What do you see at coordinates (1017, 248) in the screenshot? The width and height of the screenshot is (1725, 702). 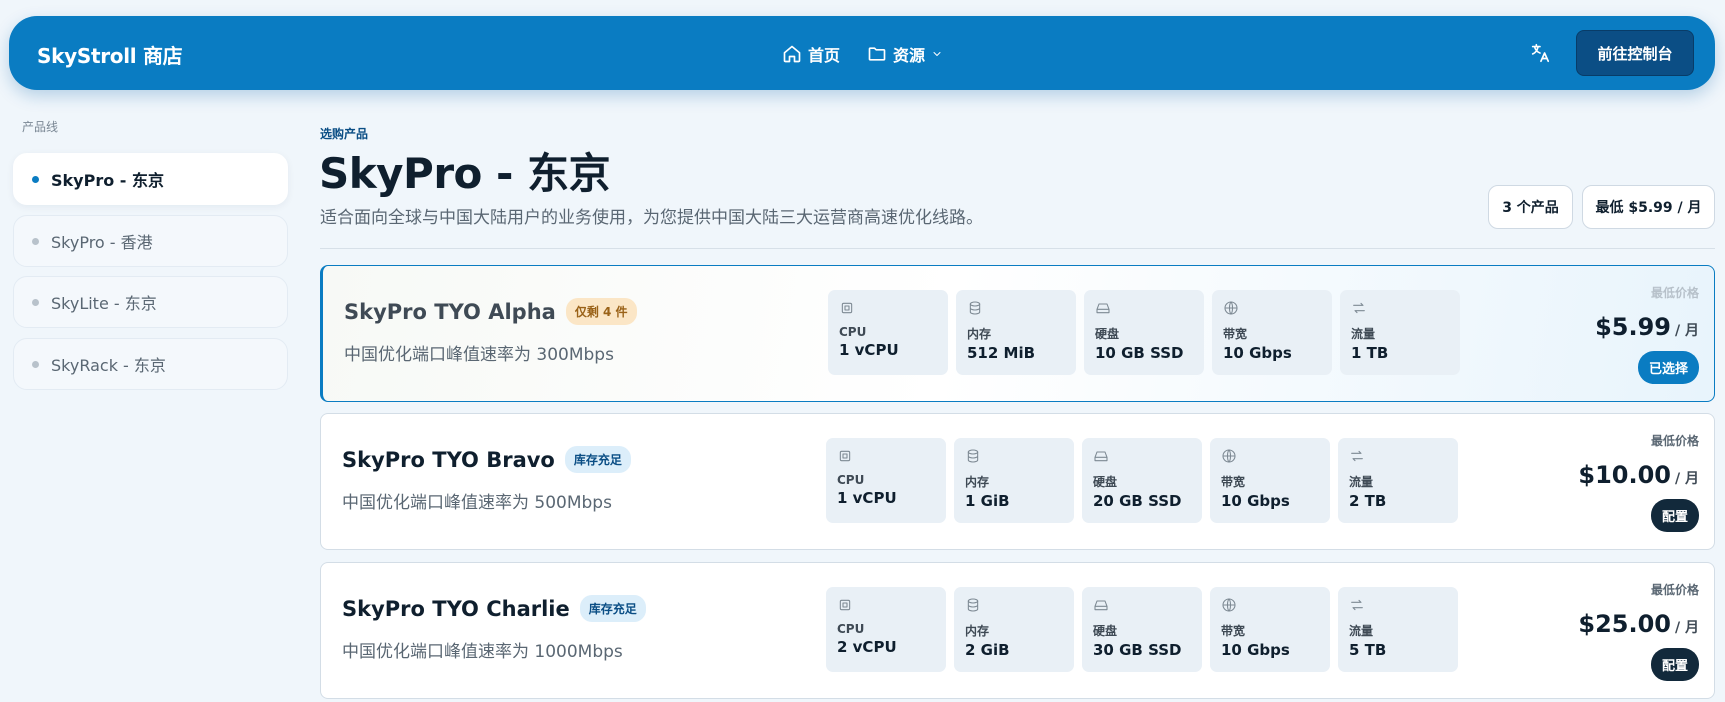 I see `header-divider` at bounding box center [1017, 248].